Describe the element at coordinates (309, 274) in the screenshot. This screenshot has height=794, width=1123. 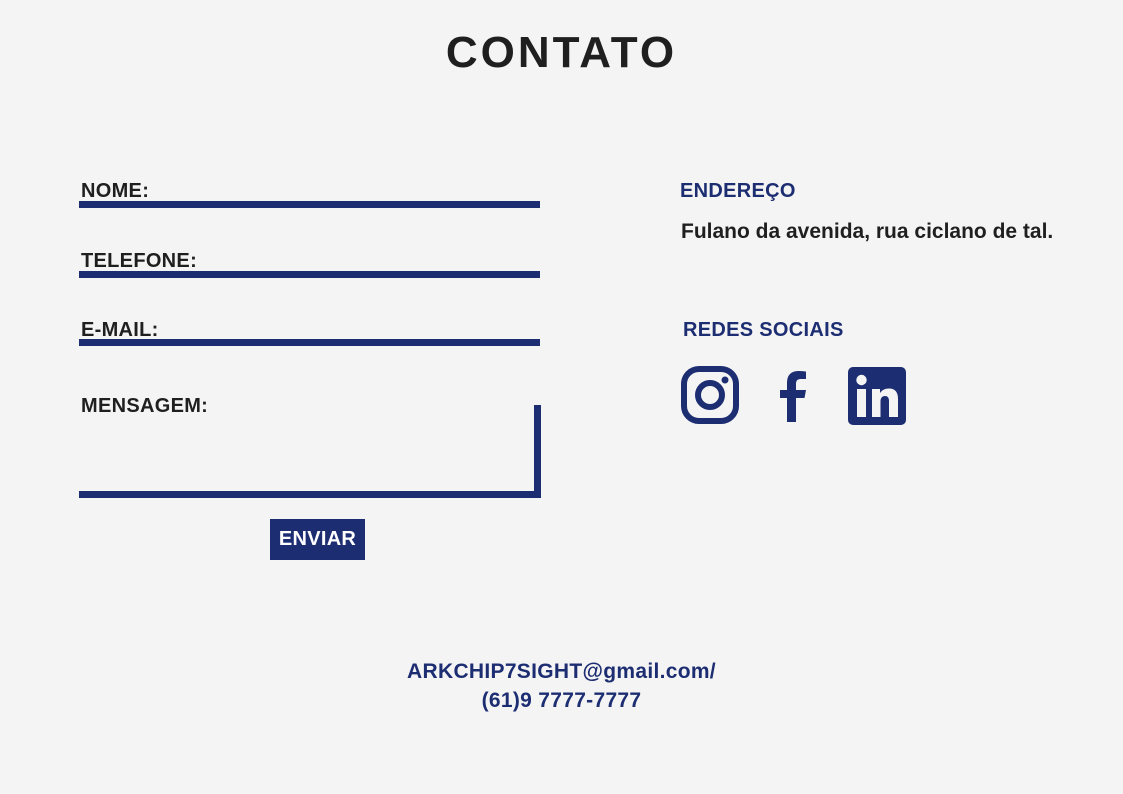
I see `phone-field` at that location.